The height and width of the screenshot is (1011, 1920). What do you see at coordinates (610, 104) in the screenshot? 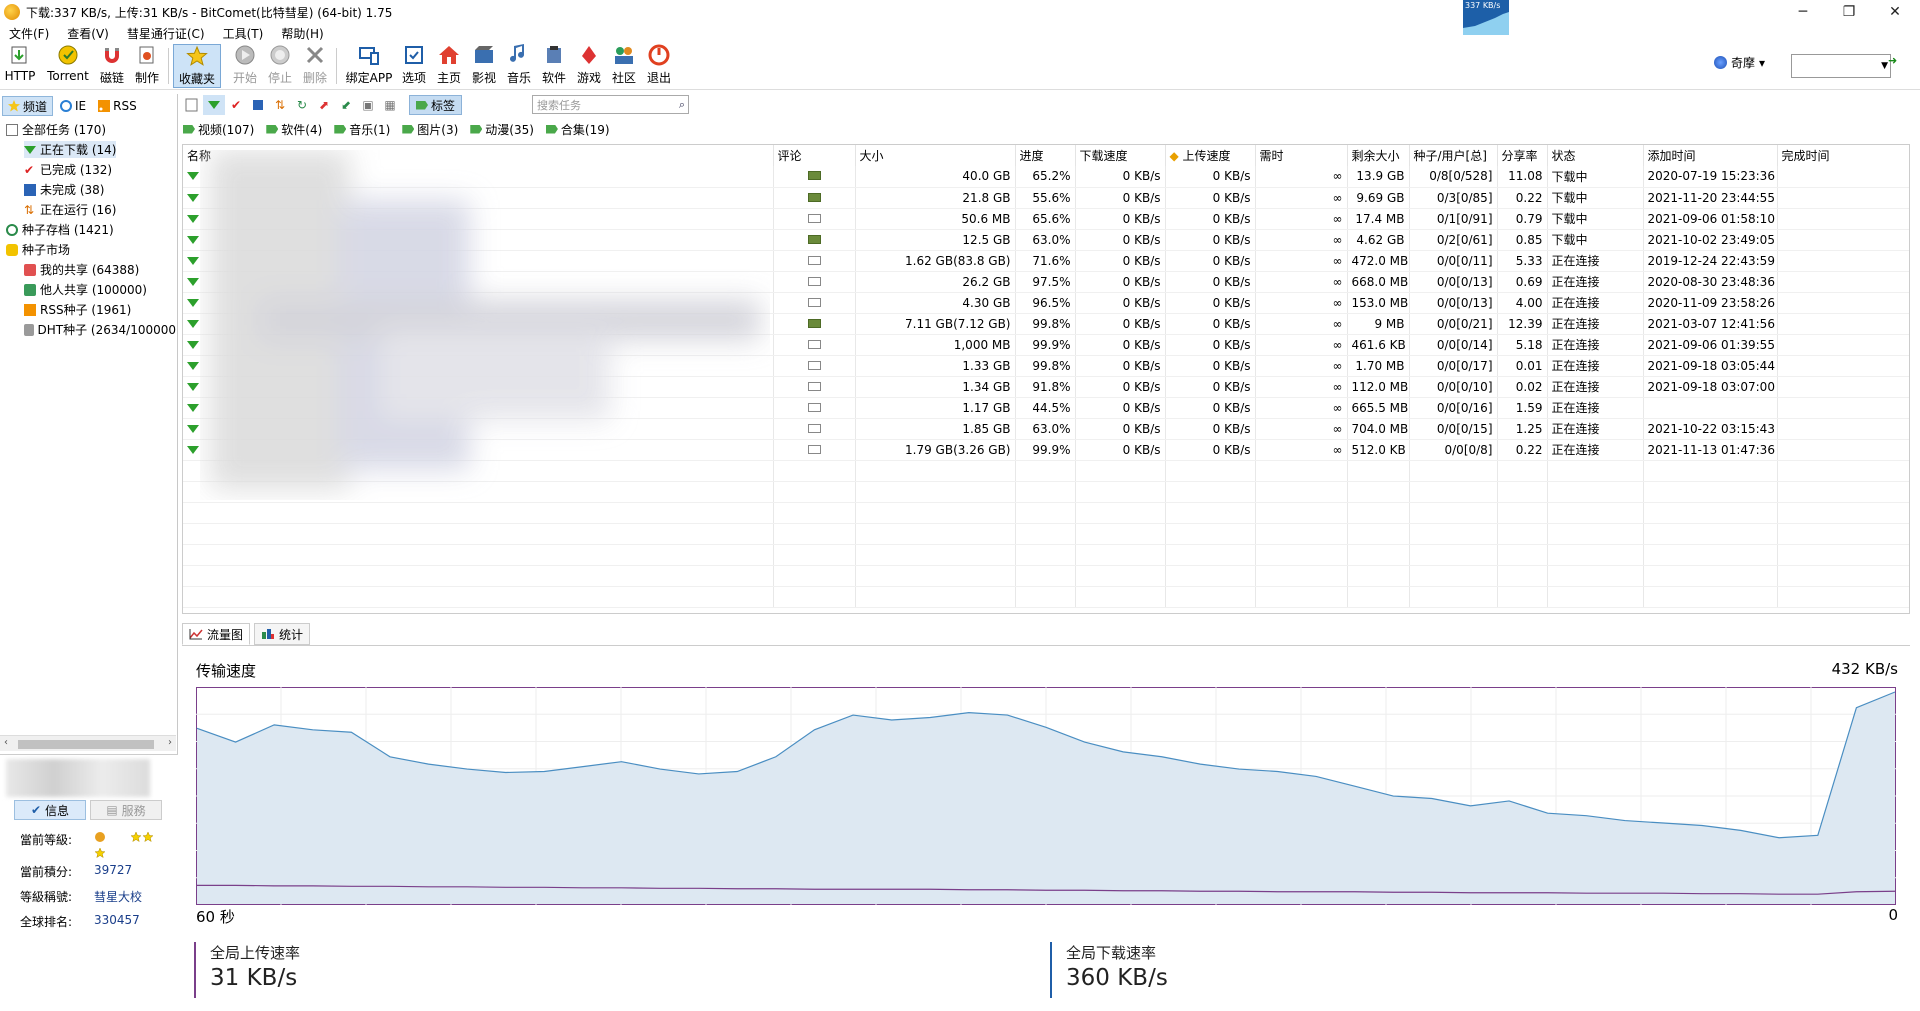
I see `task-search-input: 搜索任务 ⌕` at bounding box center [610, 104].